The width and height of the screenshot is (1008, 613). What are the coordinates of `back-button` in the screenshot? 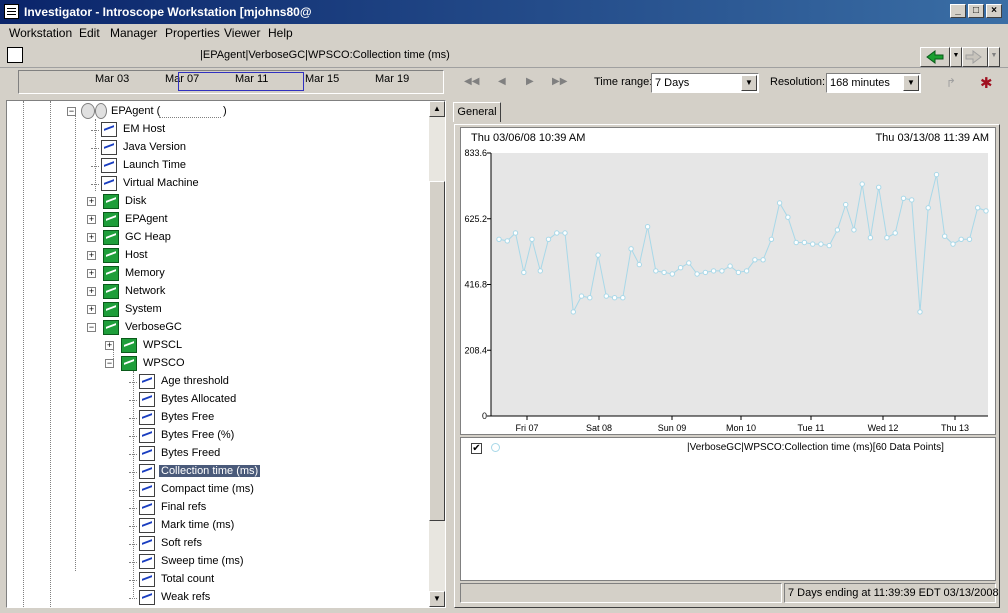 It's located at (935, 57).